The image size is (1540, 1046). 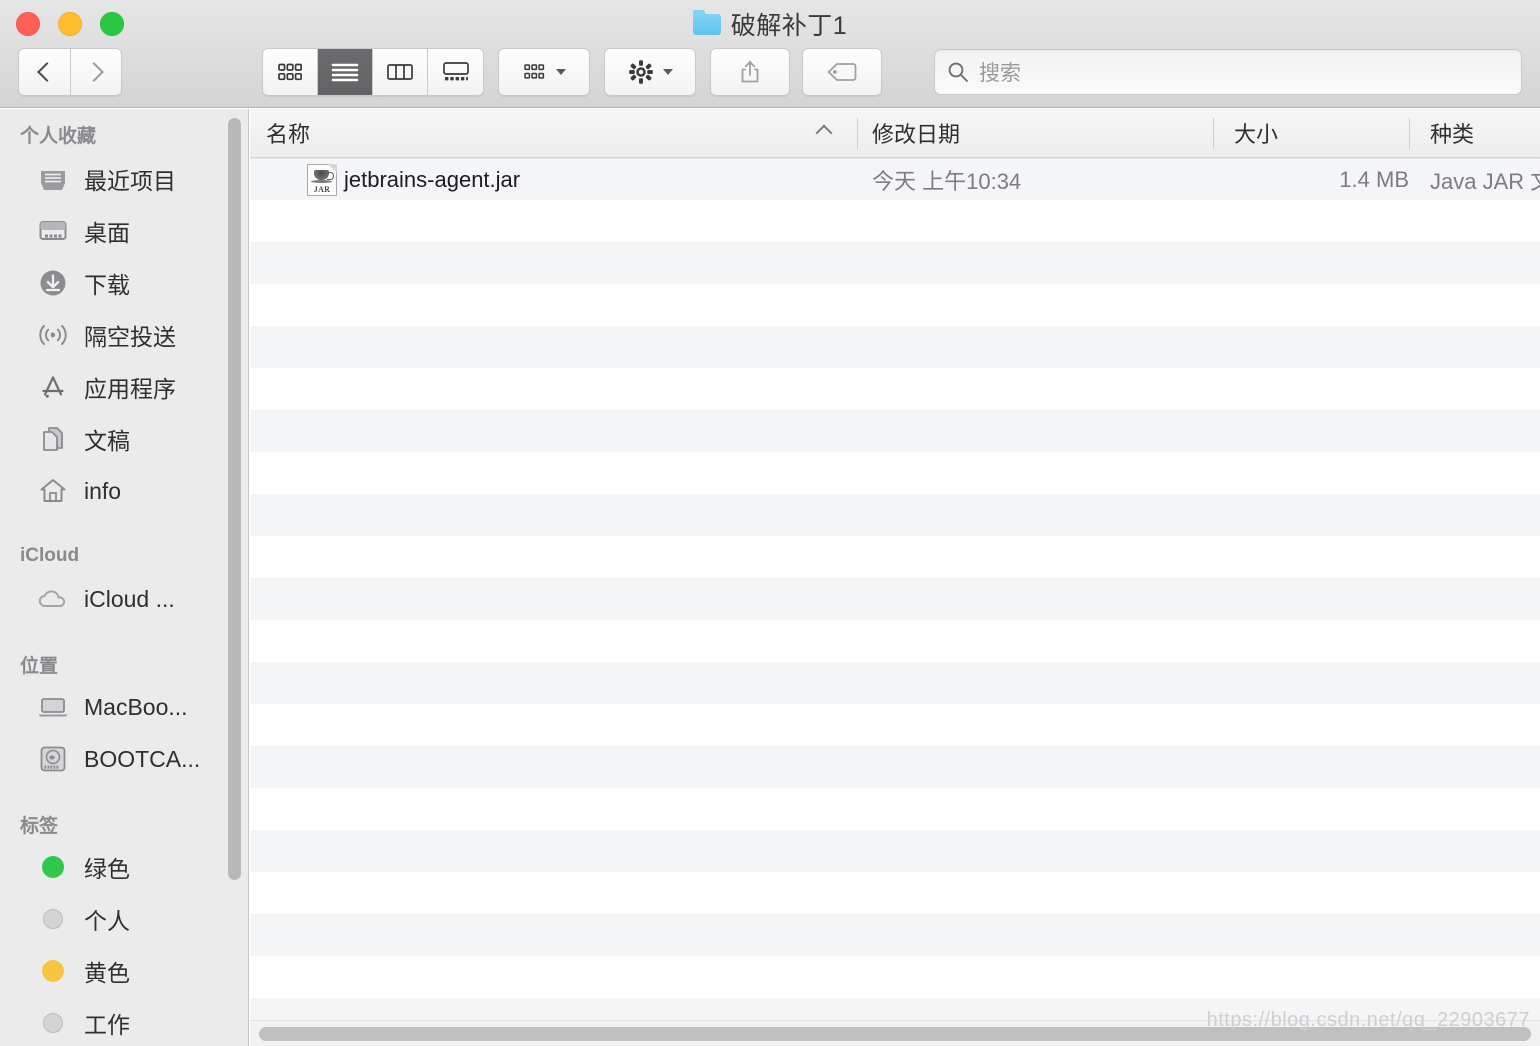 What do you see at coordinates (107, 233) in the screenshot?
I see `sidebar-item-label: 桌面` at bounding box center [107, 233].